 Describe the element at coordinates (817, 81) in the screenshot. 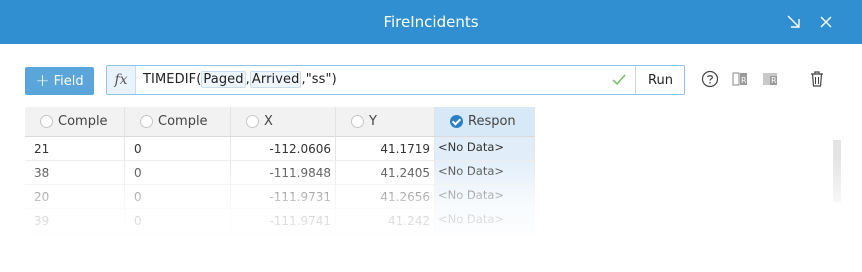

I see `delete-icon` at that location.